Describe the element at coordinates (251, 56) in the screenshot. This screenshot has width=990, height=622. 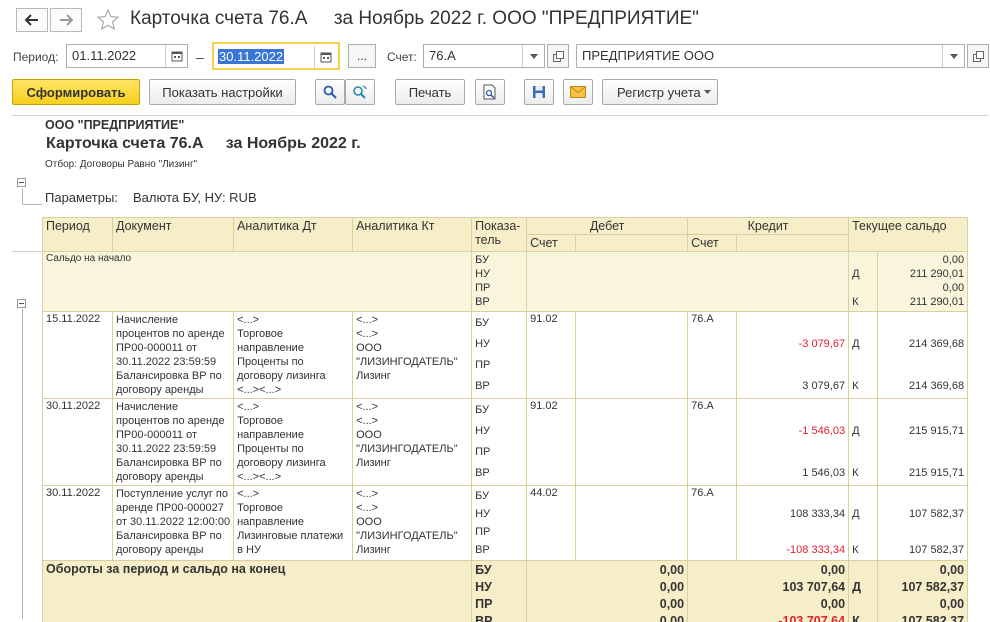
I see `date-to-value: 30.11.2022` at that location.